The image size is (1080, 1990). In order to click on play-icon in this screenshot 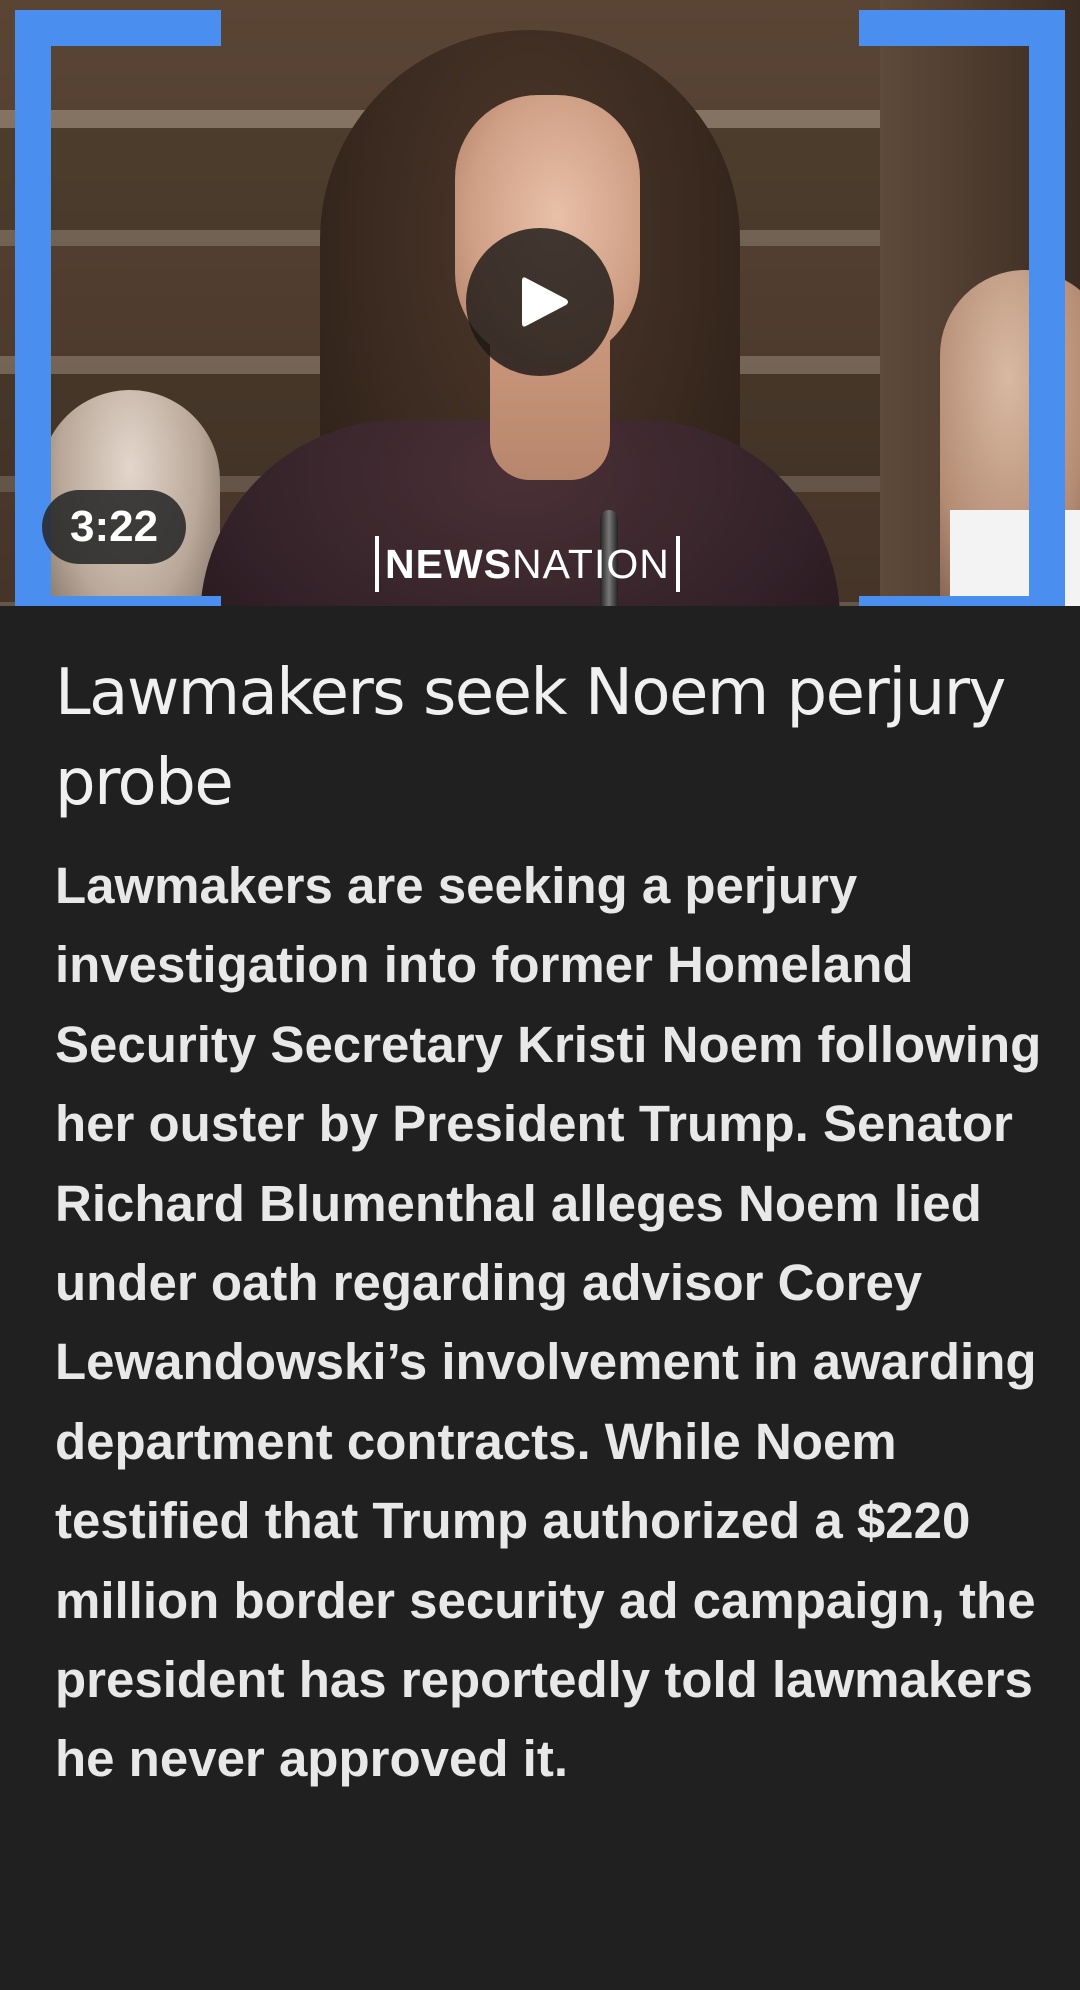, I will do `click(545, 302)`.